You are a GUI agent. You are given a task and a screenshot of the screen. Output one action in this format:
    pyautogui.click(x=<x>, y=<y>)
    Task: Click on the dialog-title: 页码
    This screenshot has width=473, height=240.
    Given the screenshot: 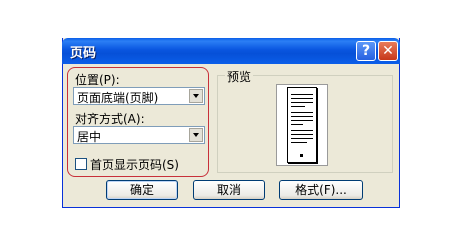 What is the action you would take?
    pyautogui.click(x=83, y=53)
    